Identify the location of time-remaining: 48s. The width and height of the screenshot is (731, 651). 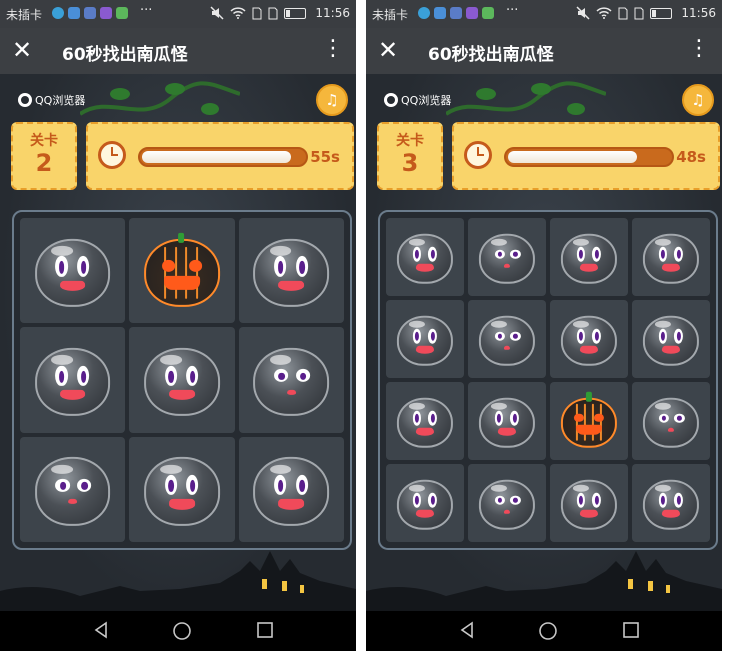
(691, 157).